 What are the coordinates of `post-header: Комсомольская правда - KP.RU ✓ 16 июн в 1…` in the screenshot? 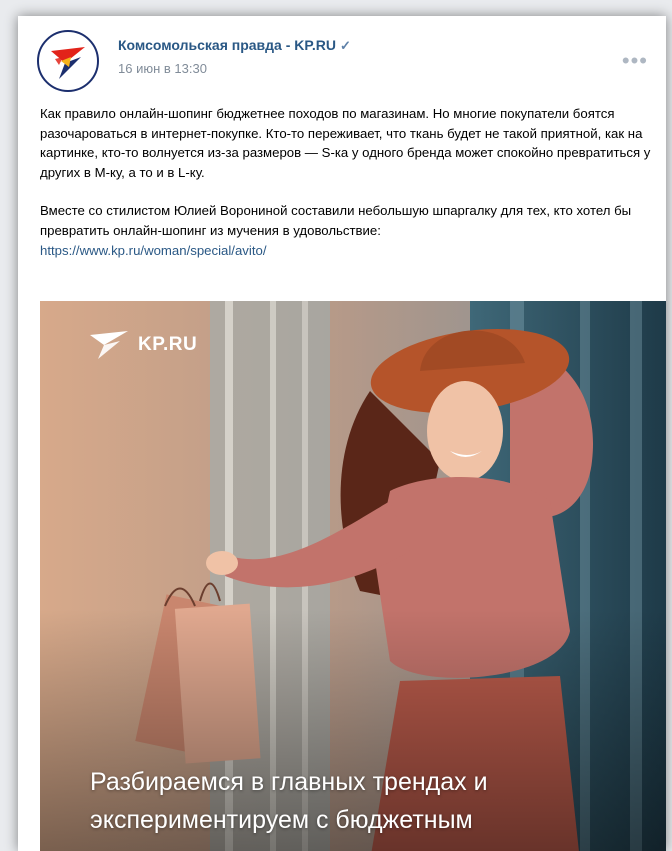 It's located at (342, 60).